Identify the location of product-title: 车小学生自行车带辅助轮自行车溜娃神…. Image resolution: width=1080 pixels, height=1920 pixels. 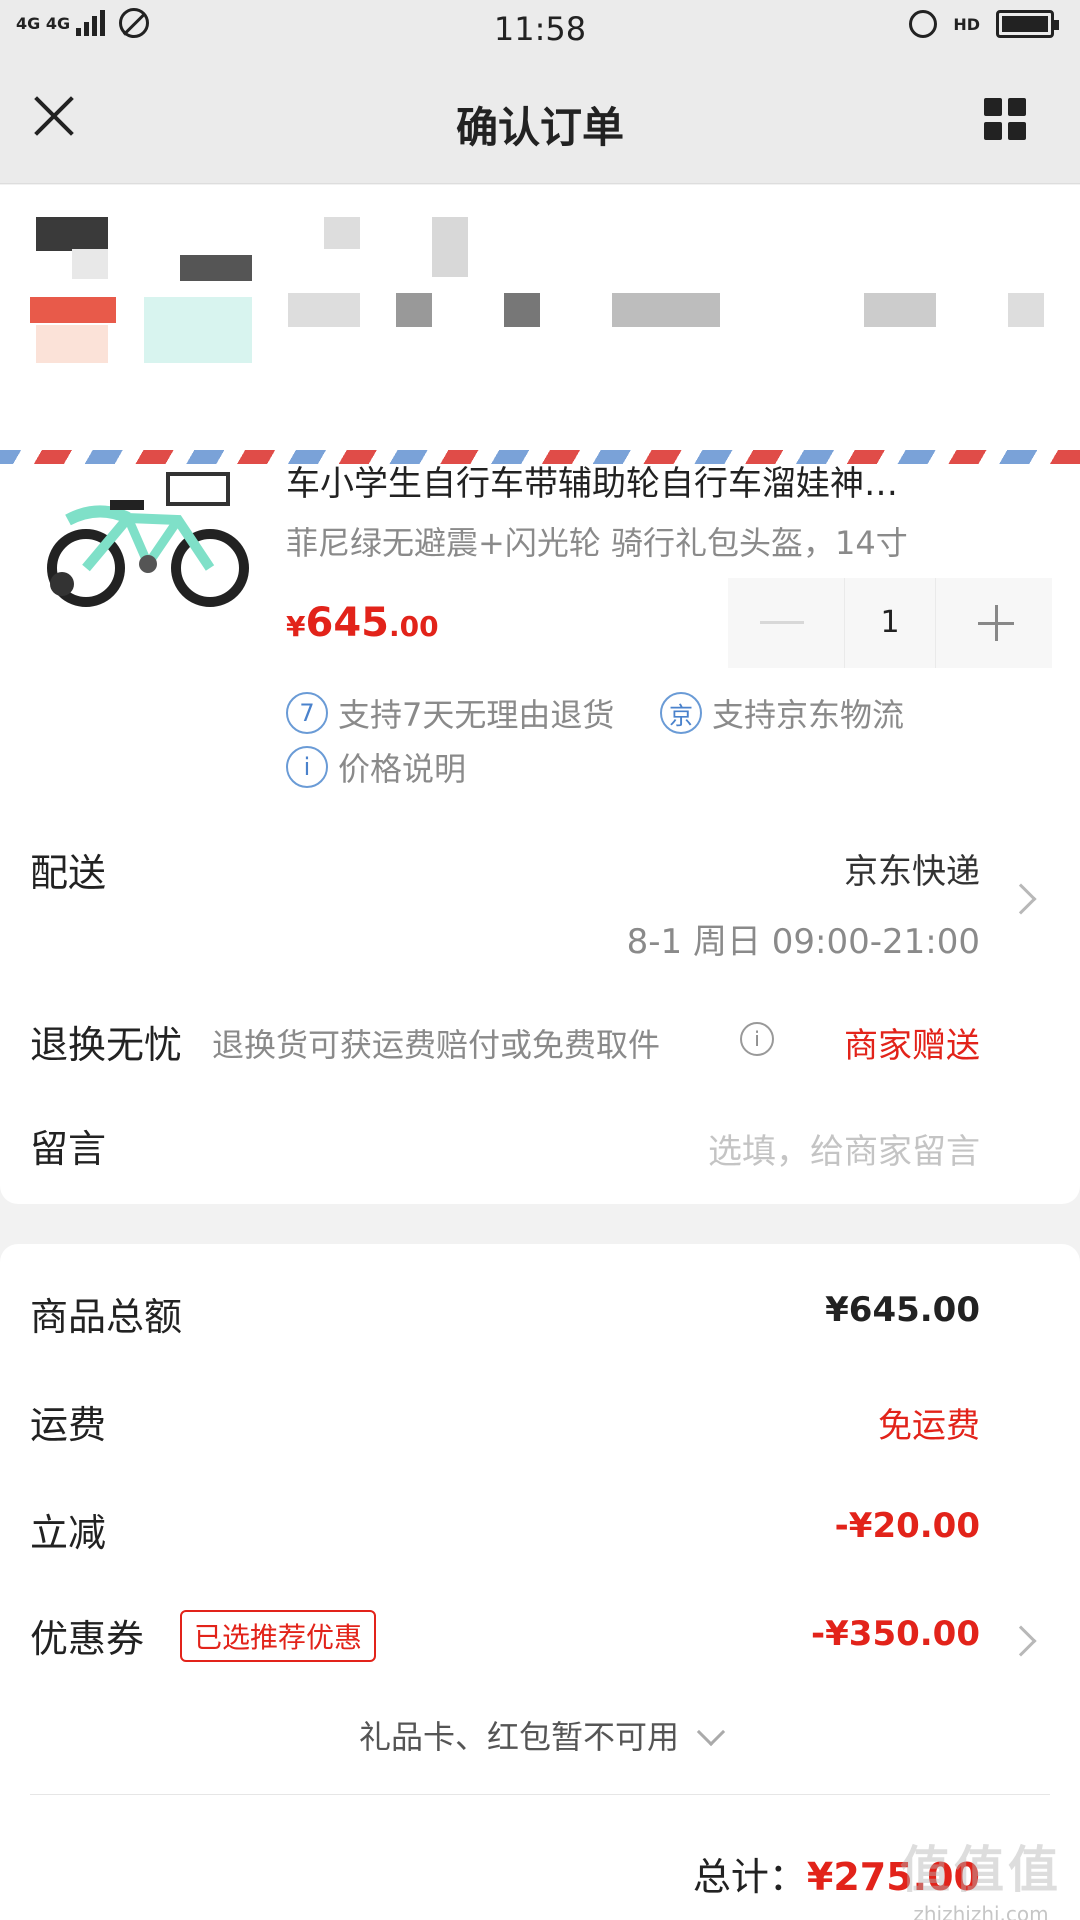
(666, 480).